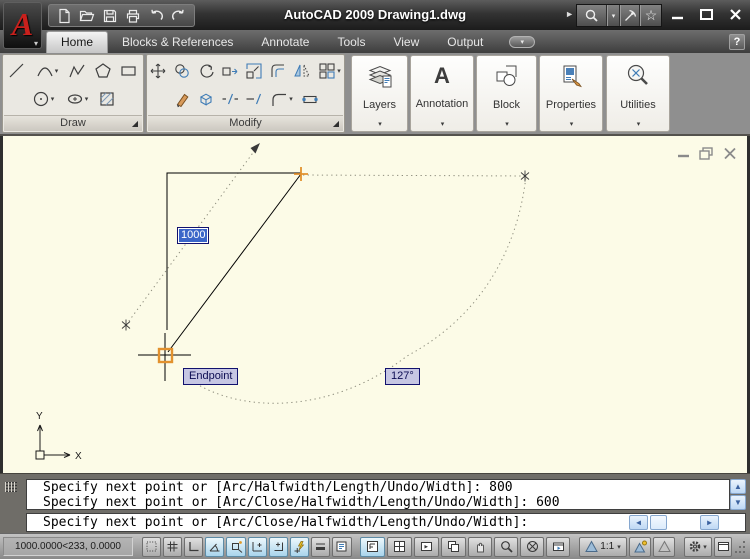 This screenshot has width=750, height=559. I want to click on close-button, so click(735, 14).